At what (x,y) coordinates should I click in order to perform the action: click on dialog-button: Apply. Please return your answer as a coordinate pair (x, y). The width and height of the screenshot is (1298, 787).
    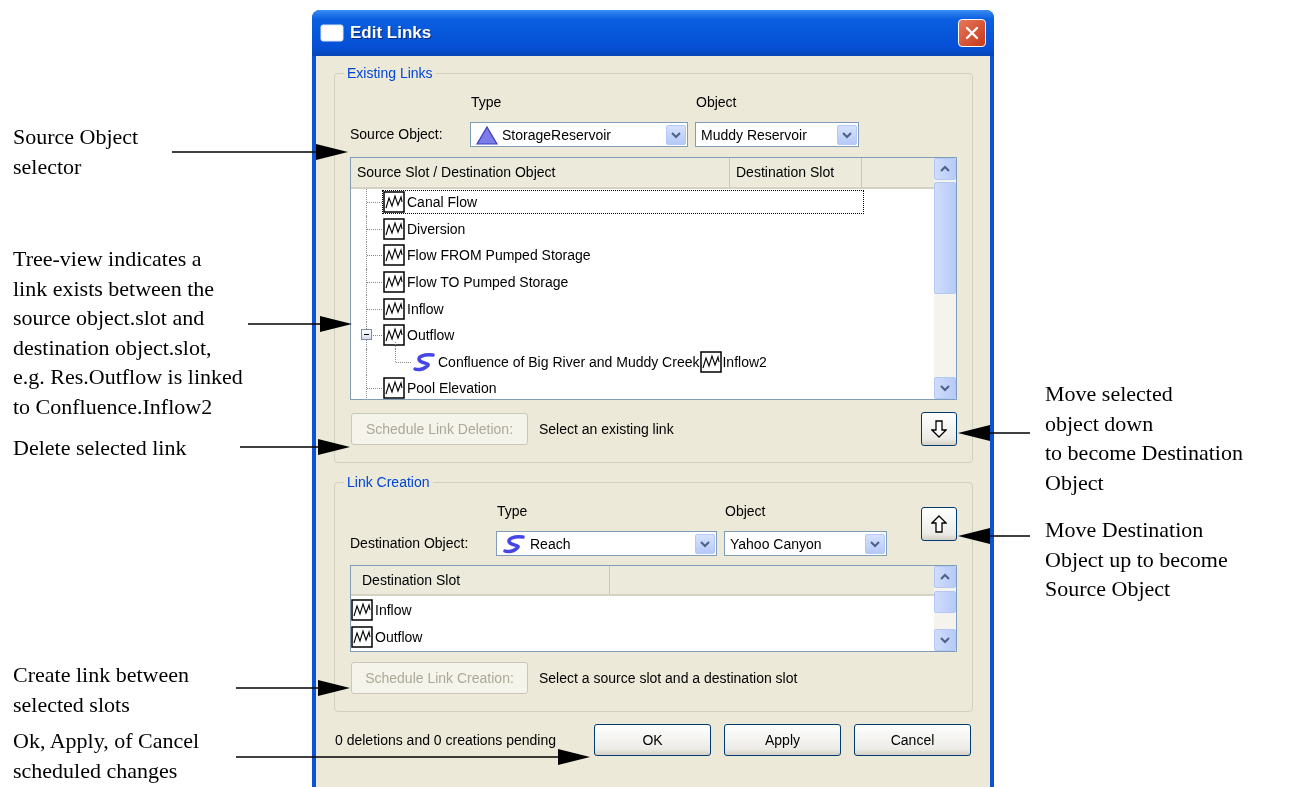
    Looking at the image, I should click on (782, 740).